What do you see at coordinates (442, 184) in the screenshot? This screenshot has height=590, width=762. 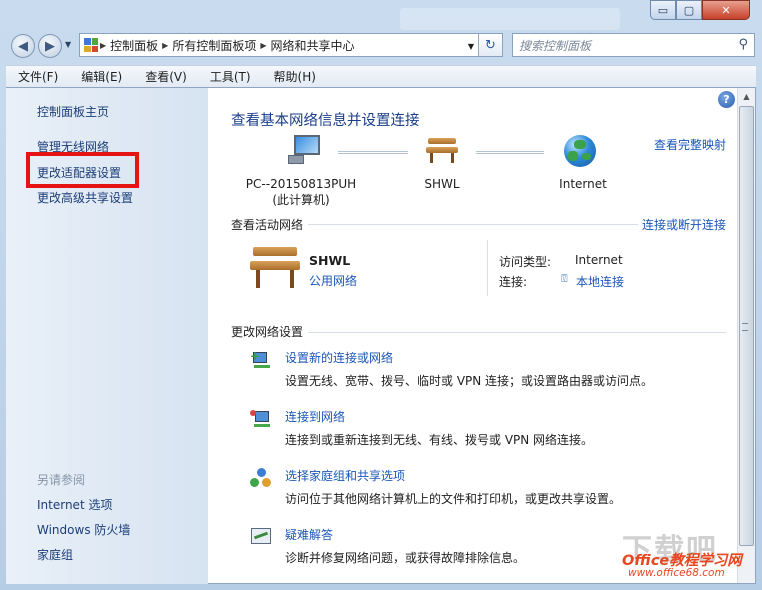 I see `network-name-label: SHWL` at bounding box center [442, 184].